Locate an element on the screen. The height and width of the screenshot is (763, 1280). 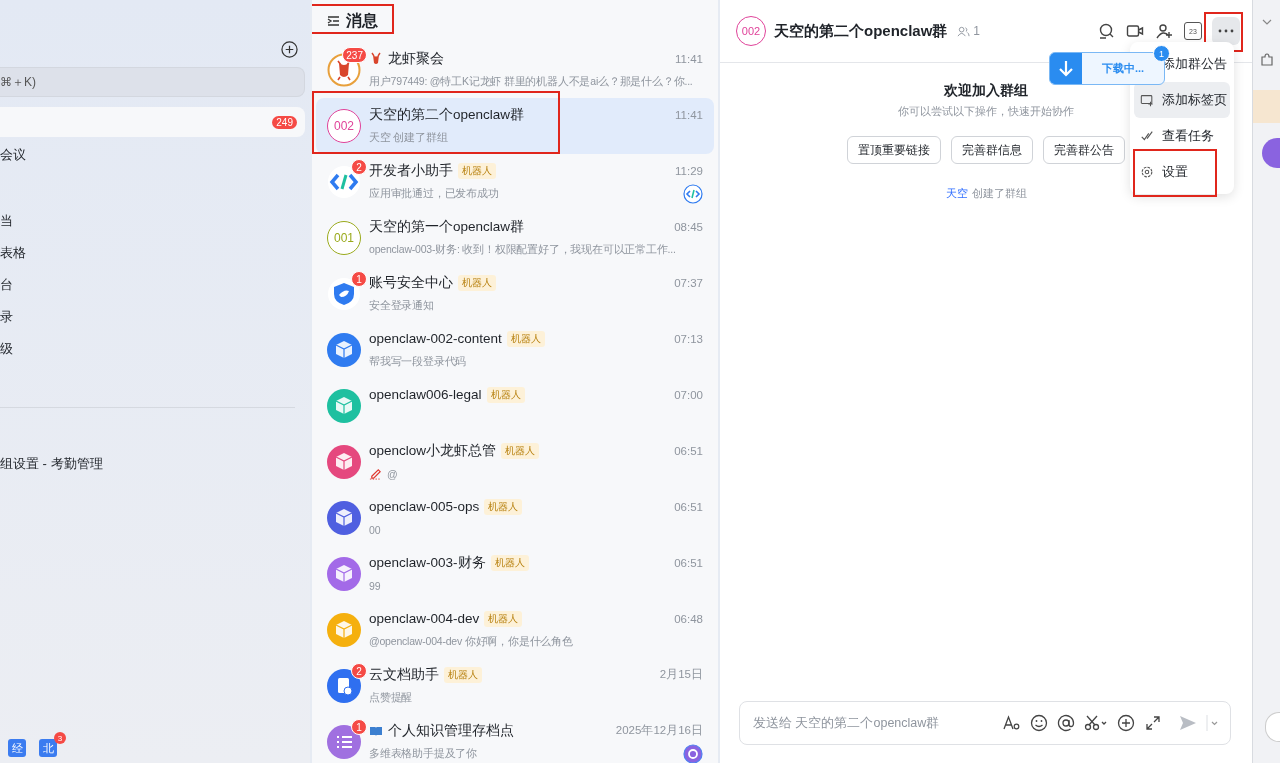
chat-item: openclow小龙虾总管 机器人 06:51 @ is located at coordinates (515, 462).